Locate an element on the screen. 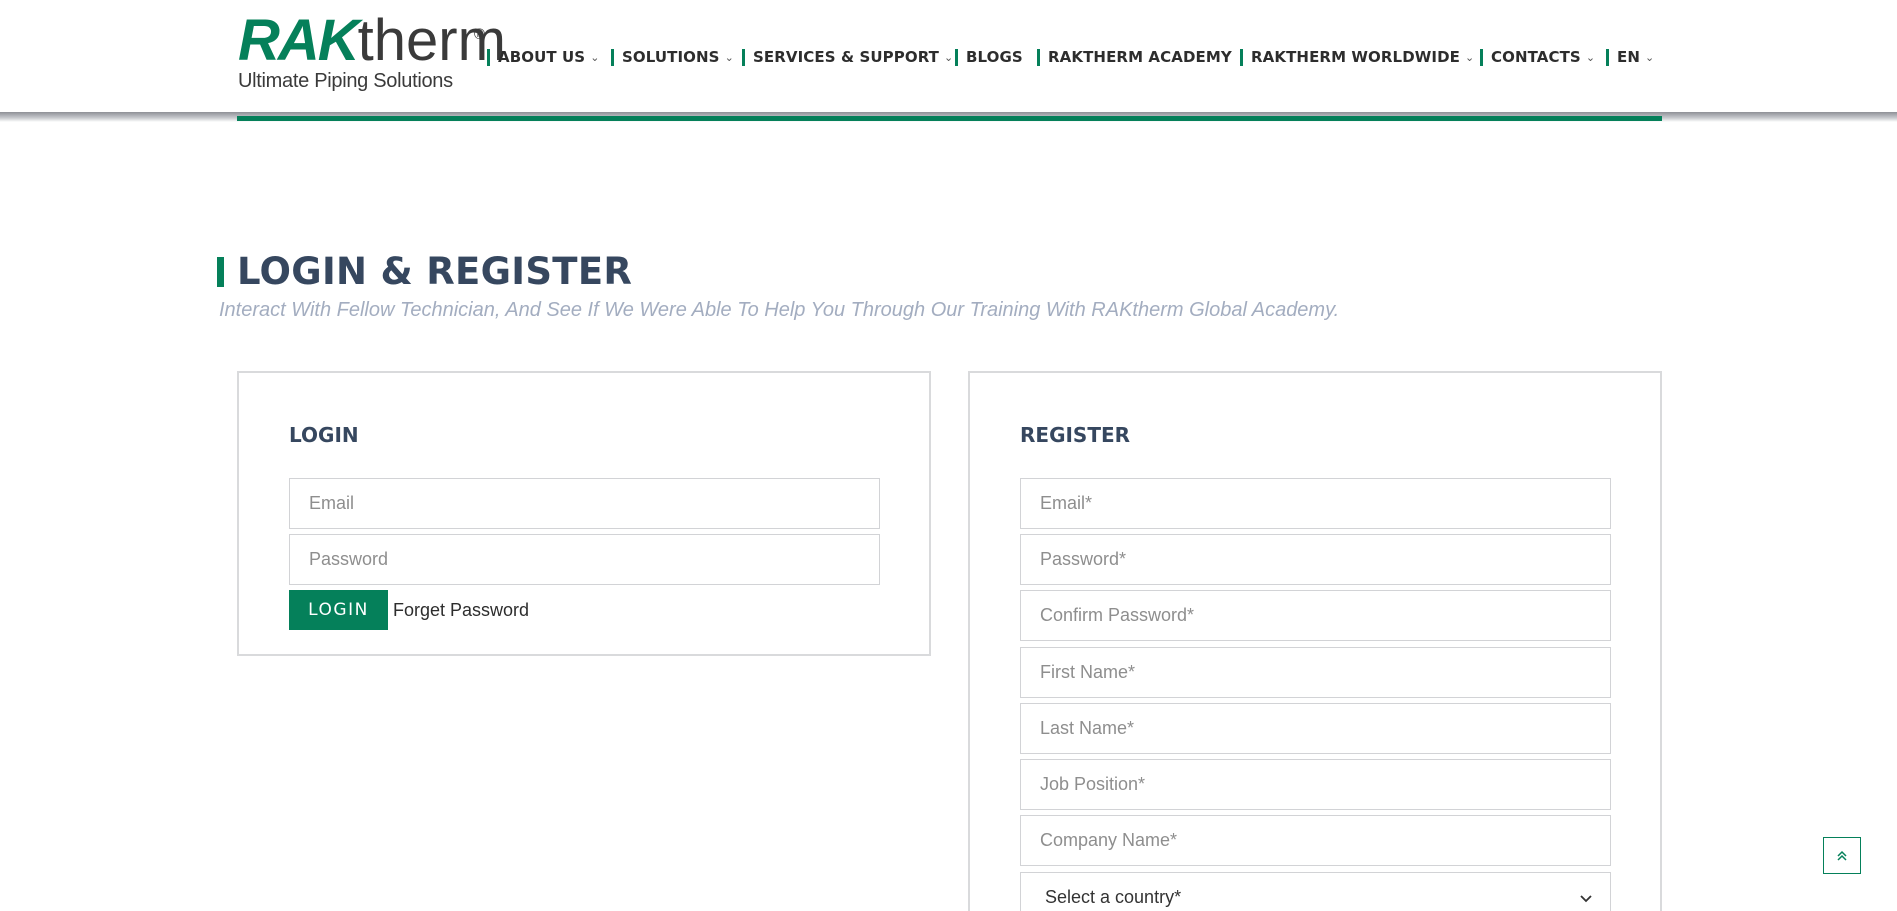 This screenshot has width=1897, height=911. header-accent-line is located at coordinates (949, 118).